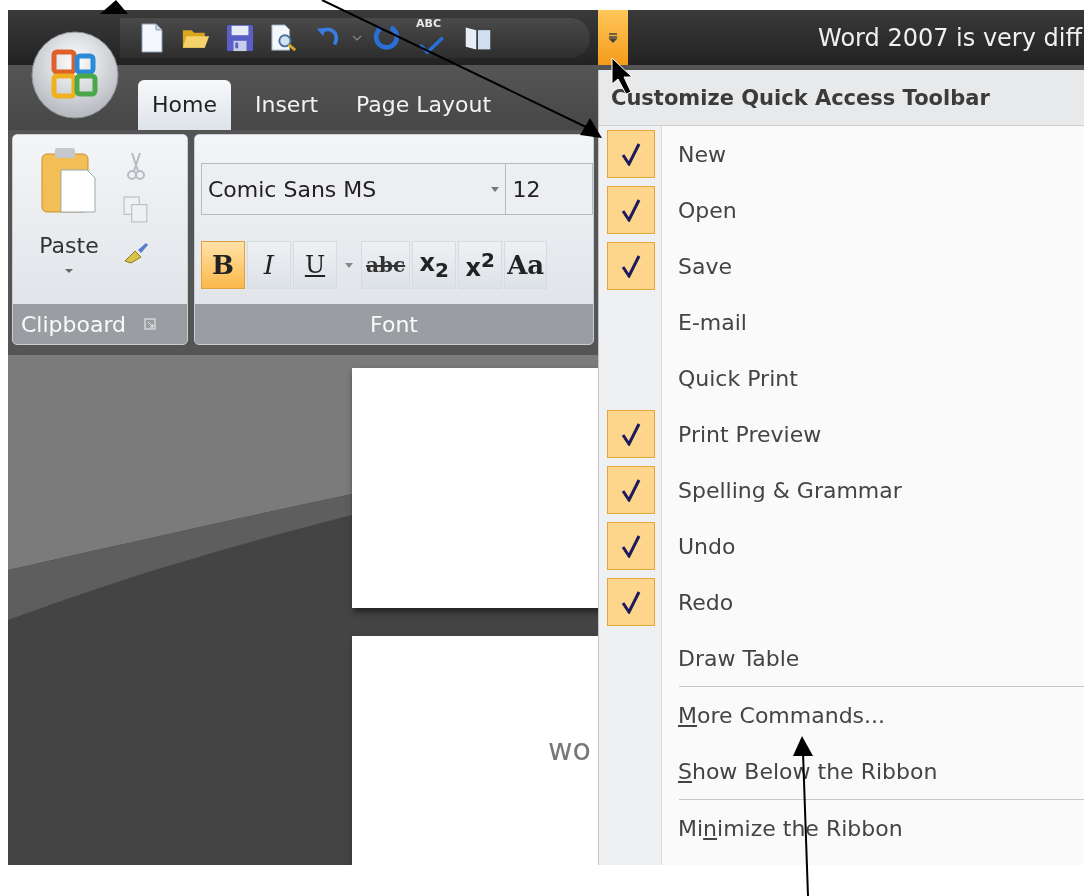 Image resolution: width=1084 pixels, height=896 pixels. I want to click on menu-item: Redo, so click(841, 602).